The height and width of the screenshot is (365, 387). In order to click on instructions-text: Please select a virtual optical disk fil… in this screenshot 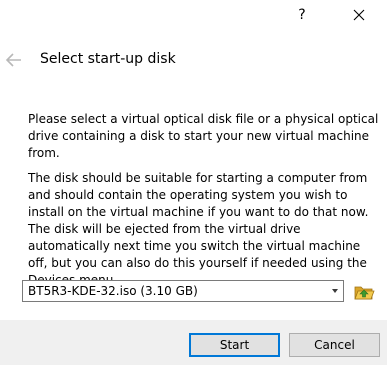, I will do `click(203, 136)`.